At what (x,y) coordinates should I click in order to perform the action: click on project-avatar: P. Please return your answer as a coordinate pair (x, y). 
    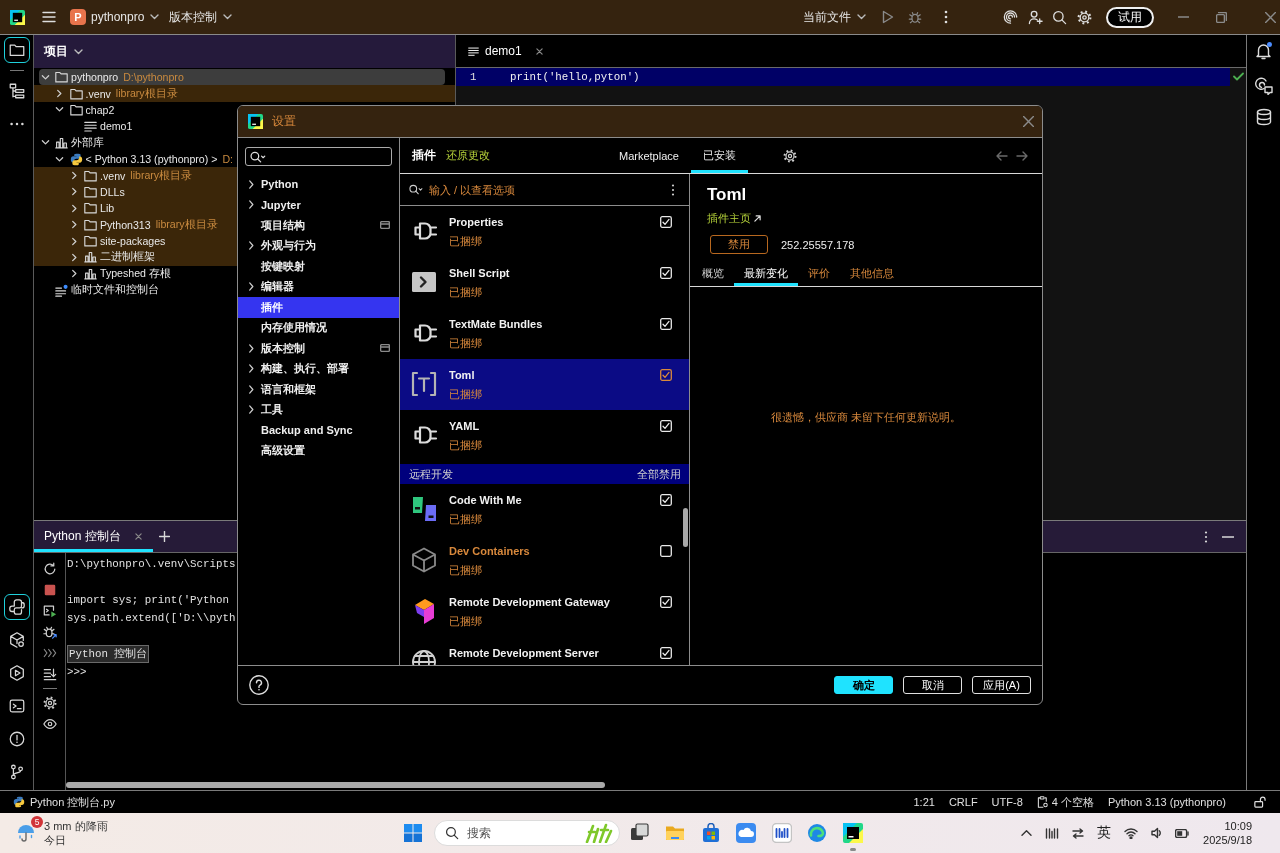
    Looking at the image, I should click on (78, 17).